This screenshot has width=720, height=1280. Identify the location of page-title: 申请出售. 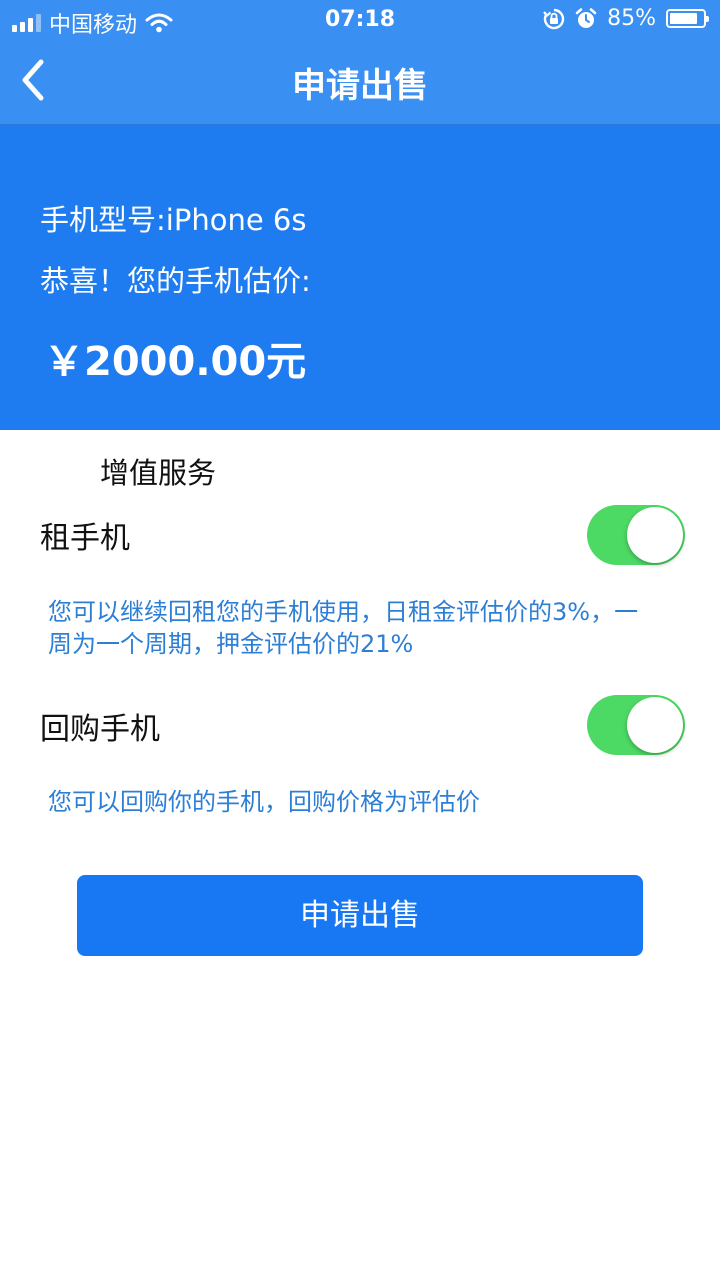
(360, 86).